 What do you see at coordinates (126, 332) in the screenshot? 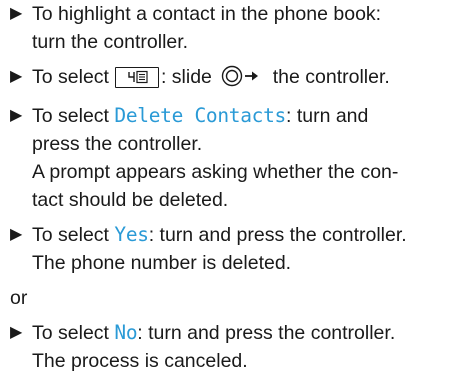
I see `menu-item-no: No` at bounding box center [126, 332].